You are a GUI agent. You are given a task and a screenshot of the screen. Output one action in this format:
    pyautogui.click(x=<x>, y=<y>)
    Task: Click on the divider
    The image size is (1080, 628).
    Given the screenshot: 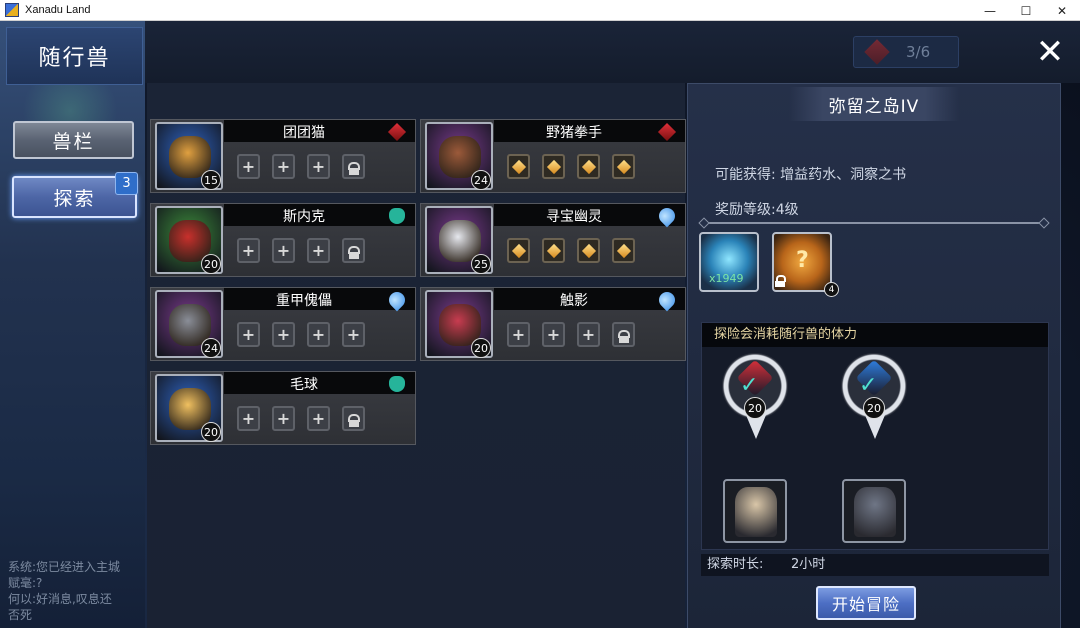 What is the action you would take?
    pyautogui.click(x=874, y=223)
    